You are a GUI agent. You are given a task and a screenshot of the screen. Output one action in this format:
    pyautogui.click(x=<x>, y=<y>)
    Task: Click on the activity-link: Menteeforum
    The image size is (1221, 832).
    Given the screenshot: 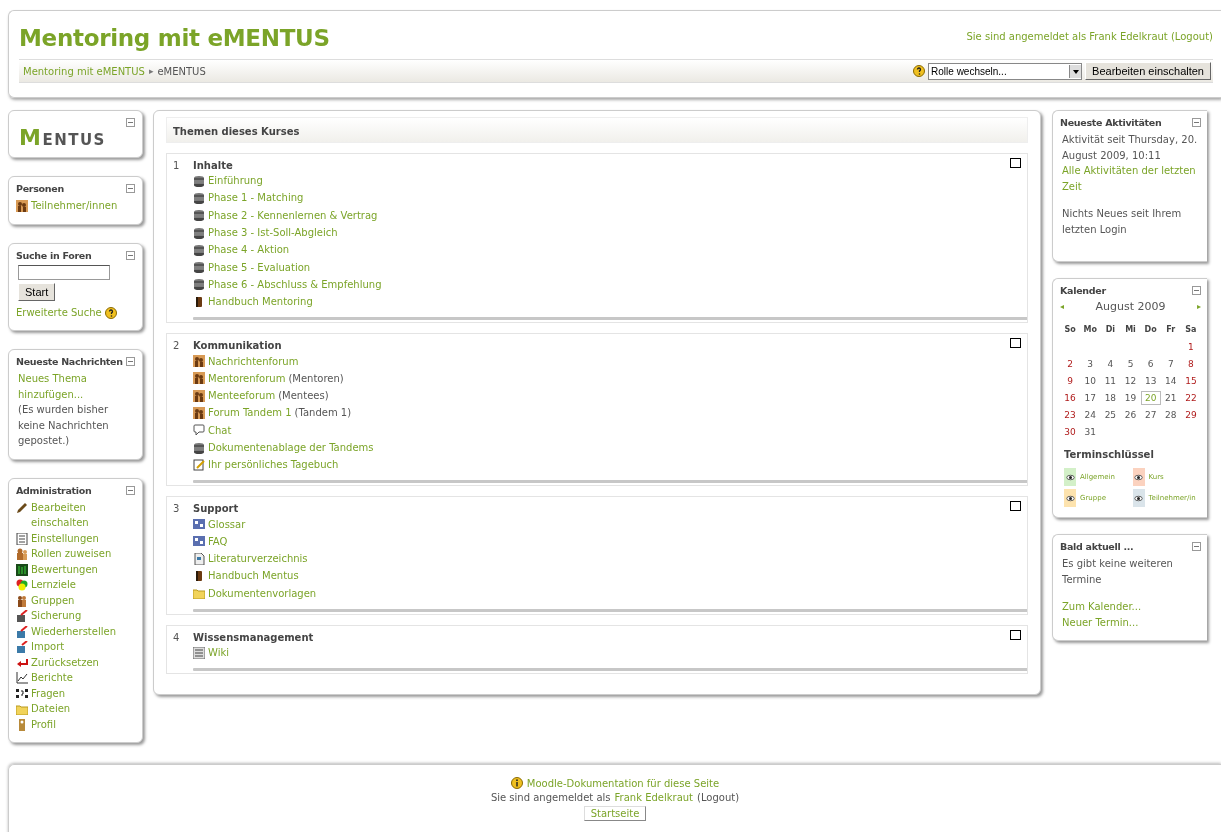 What is the action you would take?
    pyautogui.click(x=242, y=396)
    